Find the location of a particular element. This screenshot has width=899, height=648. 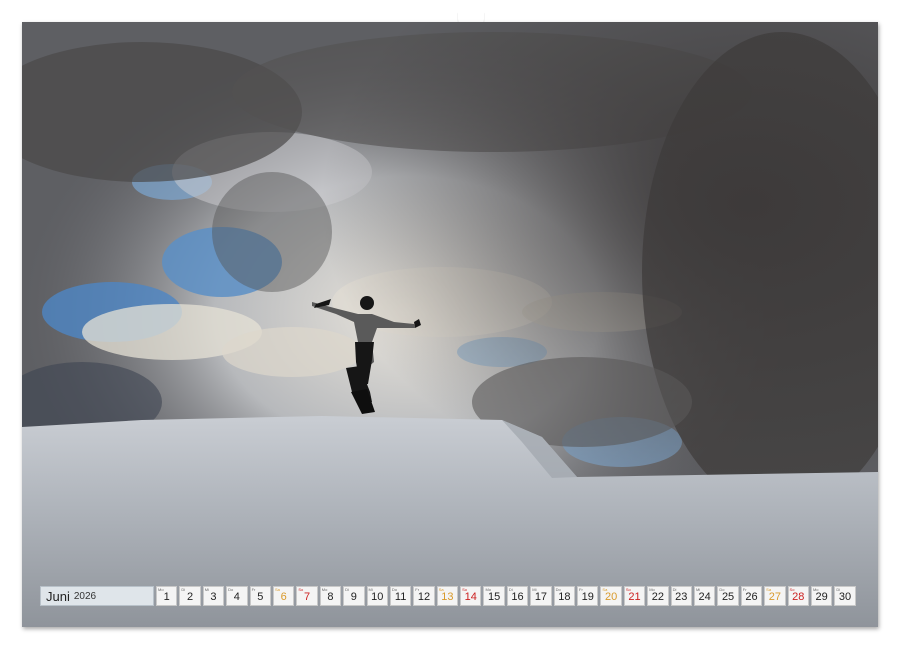

day-number: 10 is located at coordinates (377, 597).